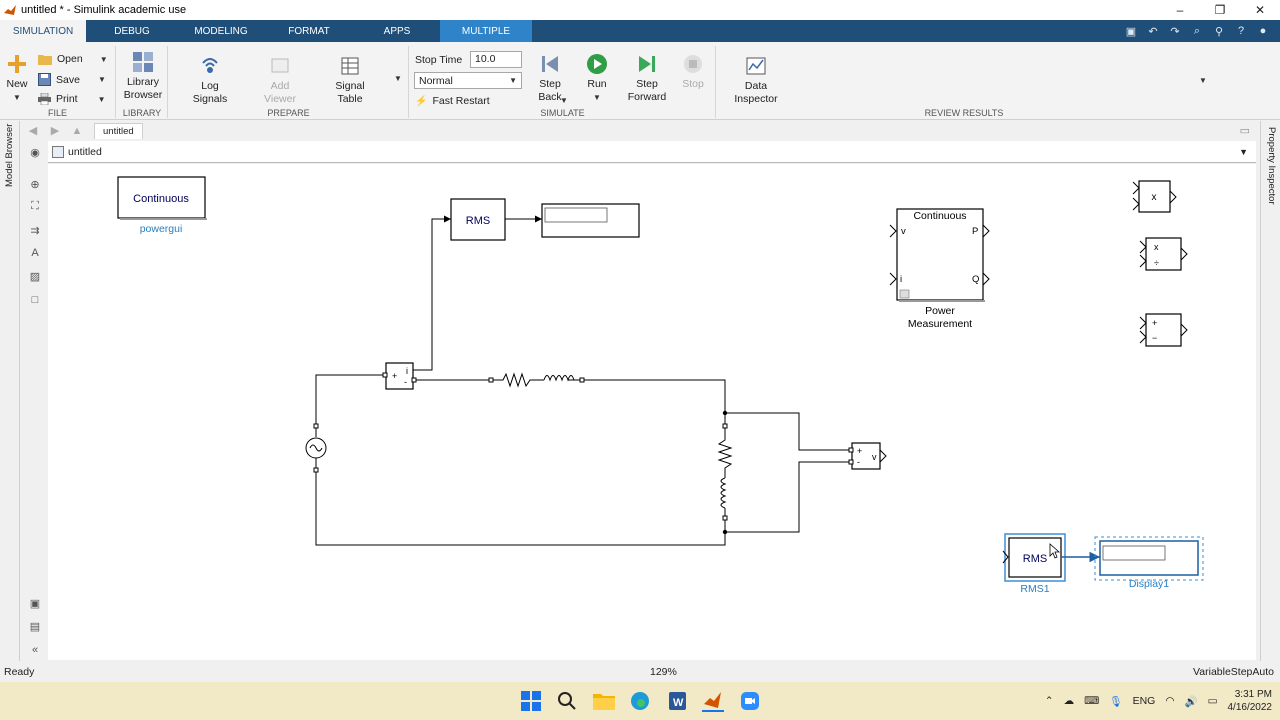 The height and width of the screenshot is (720, 1280). What do you see at coordinates (693, 71) in the screenshot?
I see `stop-button: Stop` at bounding box center [693, 71].